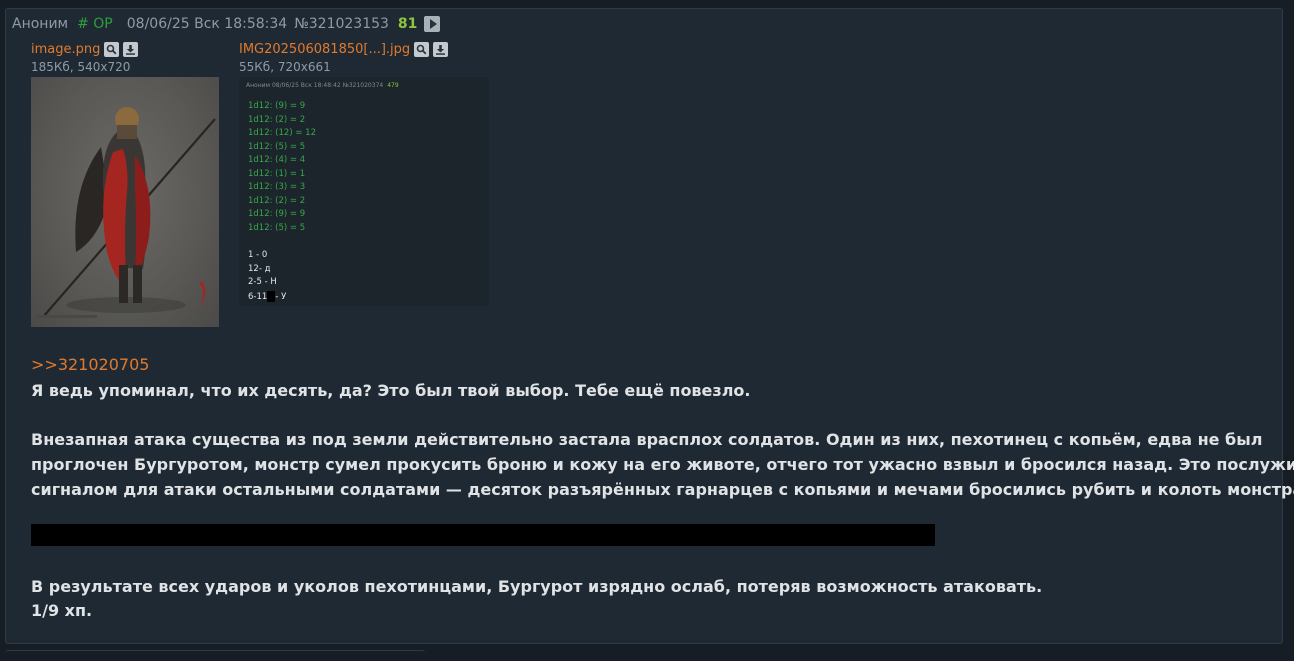 The image size is (1294, 661). I want to click on next-post-edge, so click(215, 655).